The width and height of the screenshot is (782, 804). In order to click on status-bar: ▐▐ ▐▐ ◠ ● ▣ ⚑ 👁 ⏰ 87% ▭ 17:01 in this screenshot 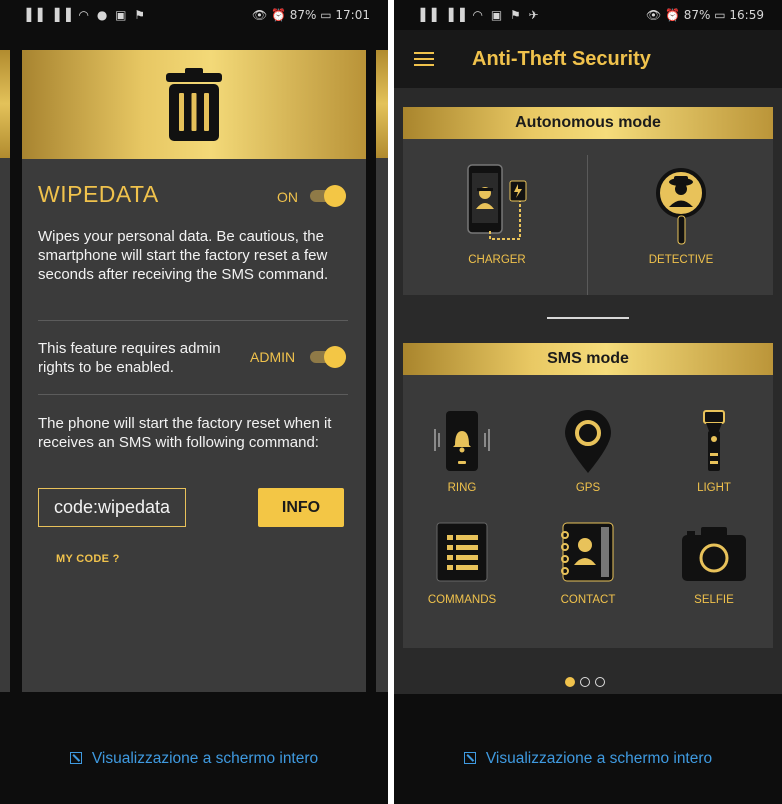, I will do `click(194, 15)`.